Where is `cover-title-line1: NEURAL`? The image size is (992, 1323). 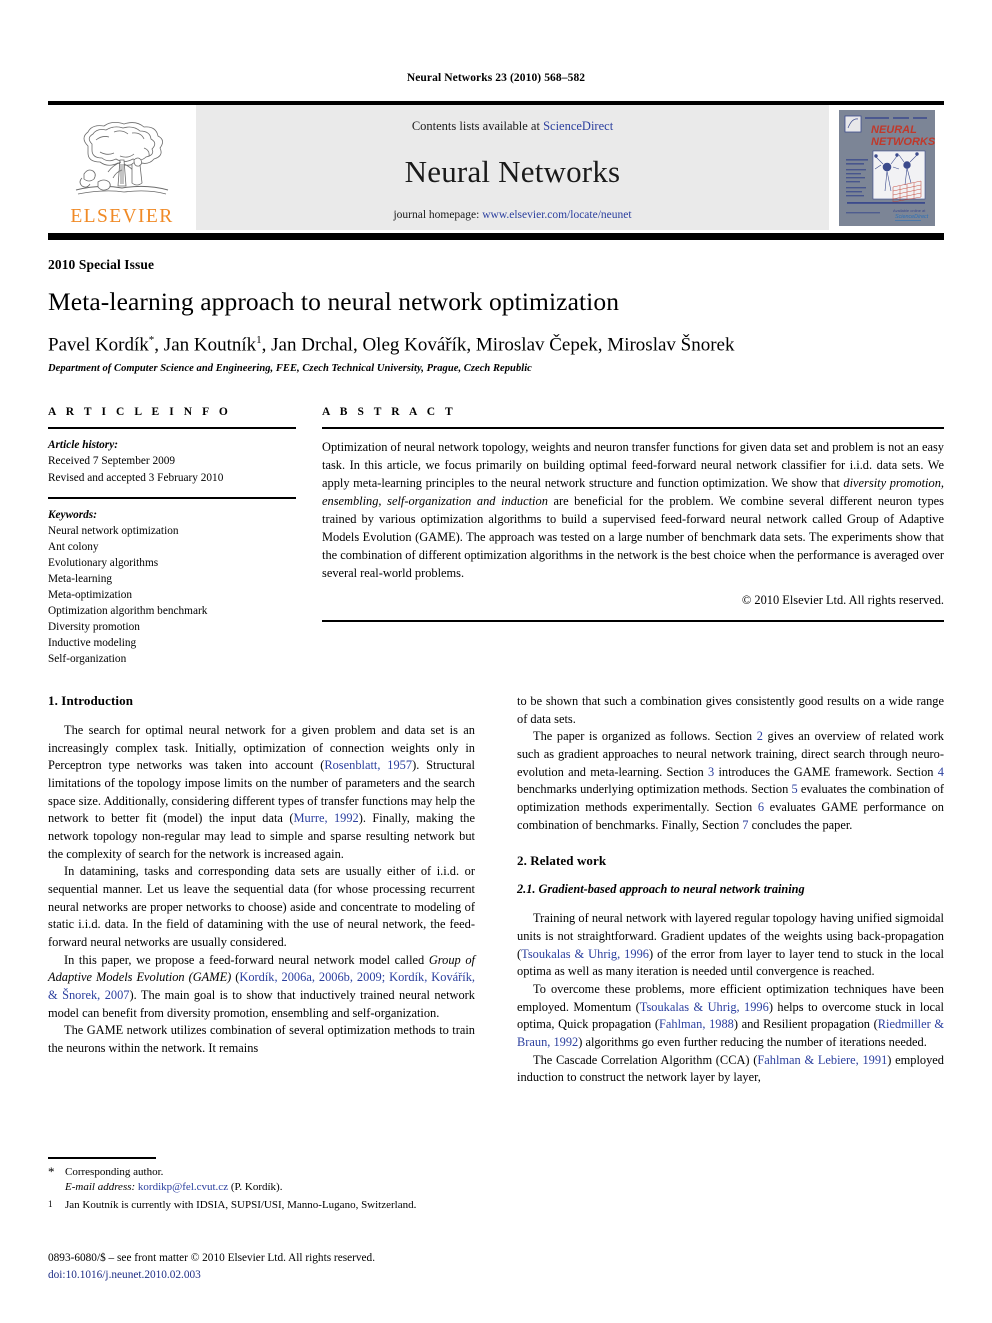 cover-title-line1: NEURAL is located at coordinates (894, 130).